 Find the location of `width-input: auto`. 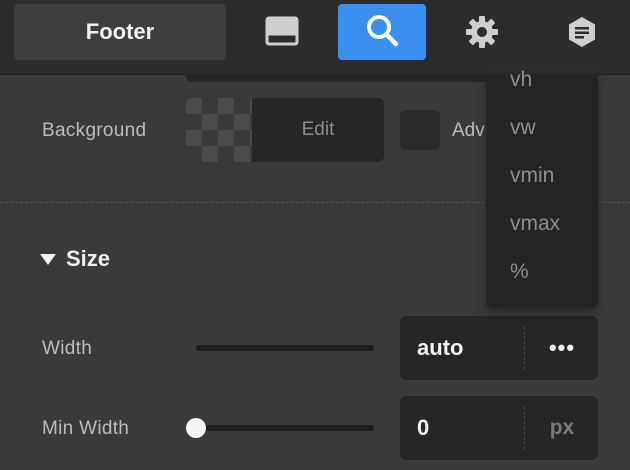

width-input: auto is located at coordinates (440, 348).